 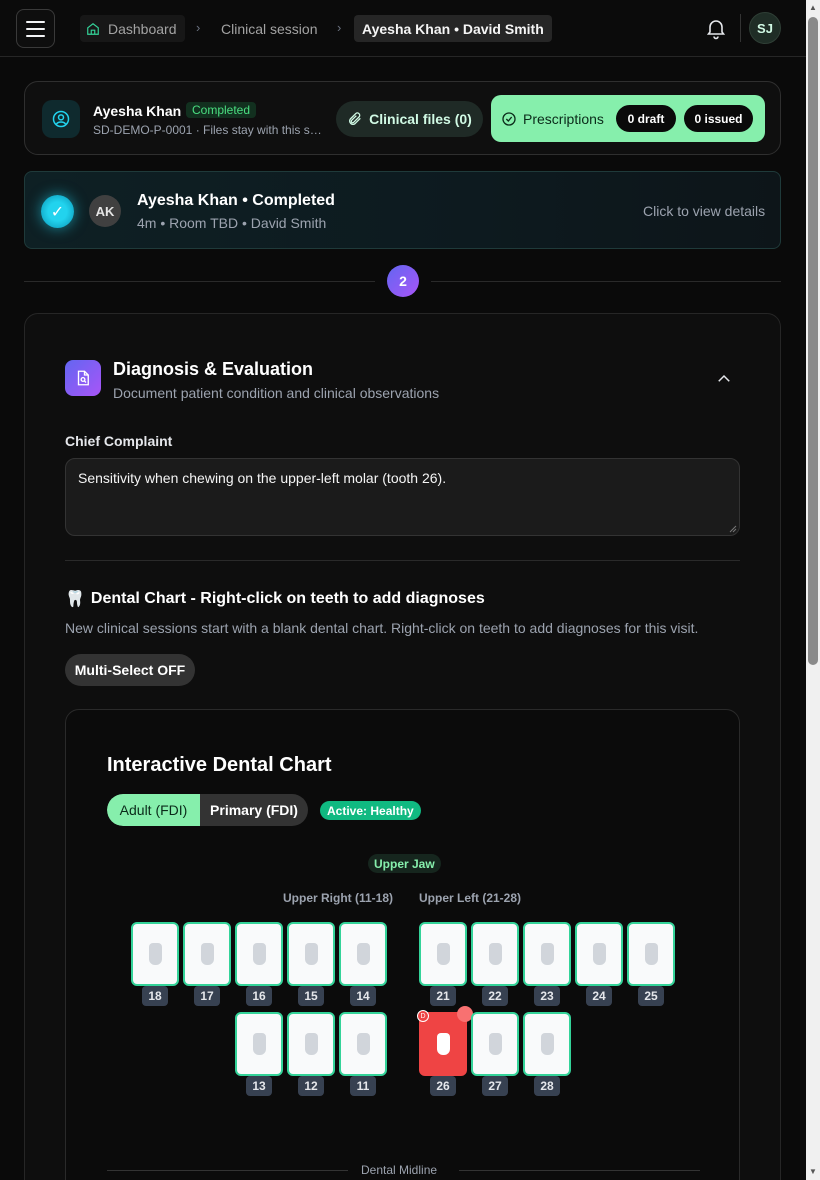 What do you see at coordinates (765, 28) in the screenshot?
I see `user-avatar: SJ` at bounding box center [765, 28].